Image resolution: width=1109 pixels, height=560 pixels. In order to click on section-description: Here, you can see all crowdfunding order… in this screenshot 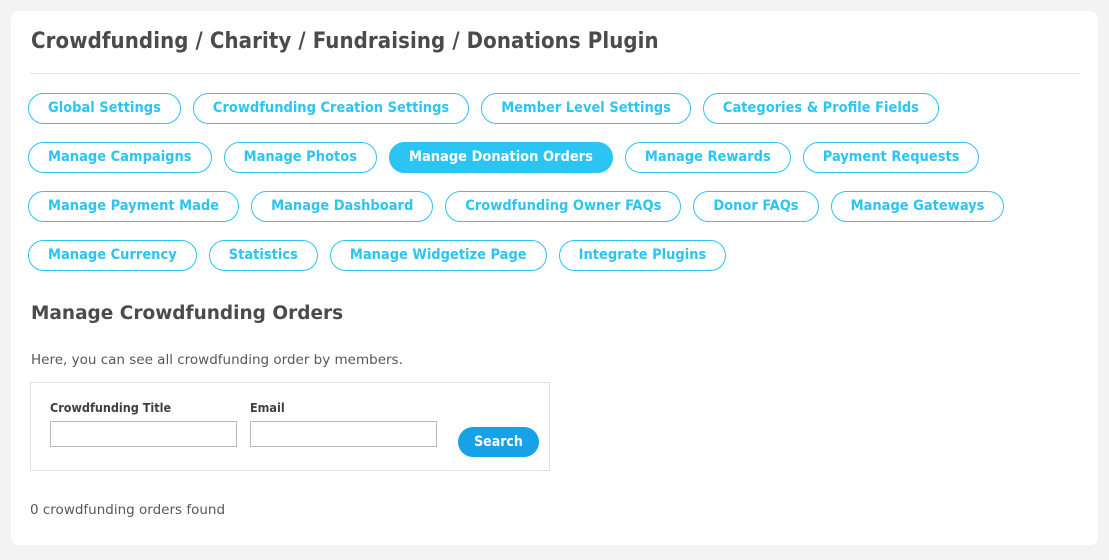, I will do `click(217, 360)`.